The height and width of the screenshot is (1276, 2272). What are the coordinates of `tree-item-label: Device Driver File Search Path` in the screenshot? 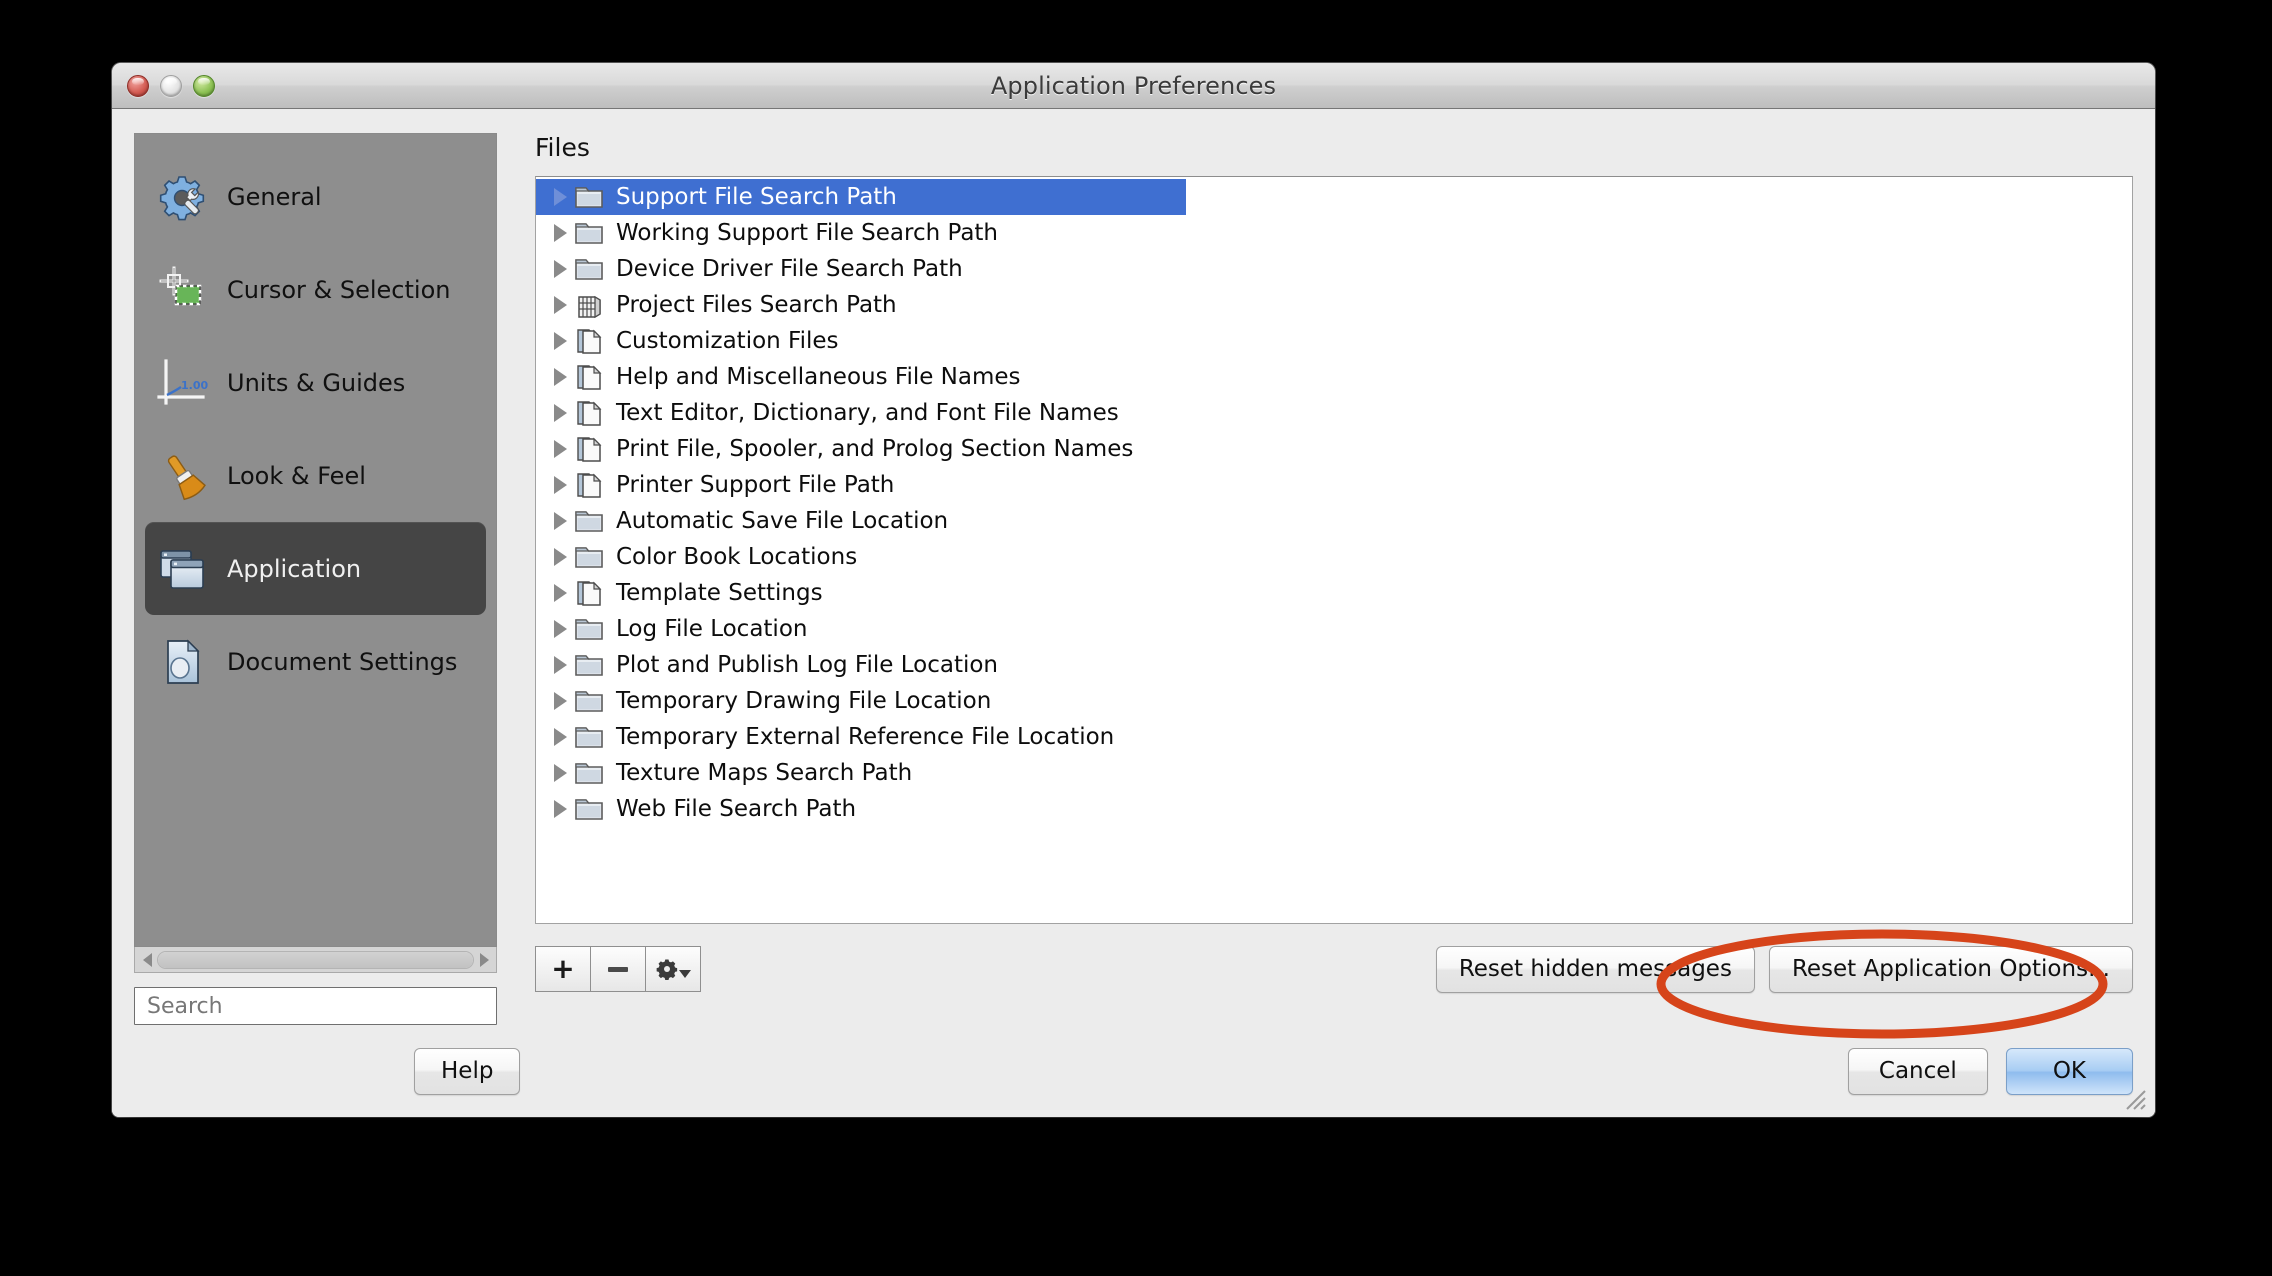 It's located at (789, 269).